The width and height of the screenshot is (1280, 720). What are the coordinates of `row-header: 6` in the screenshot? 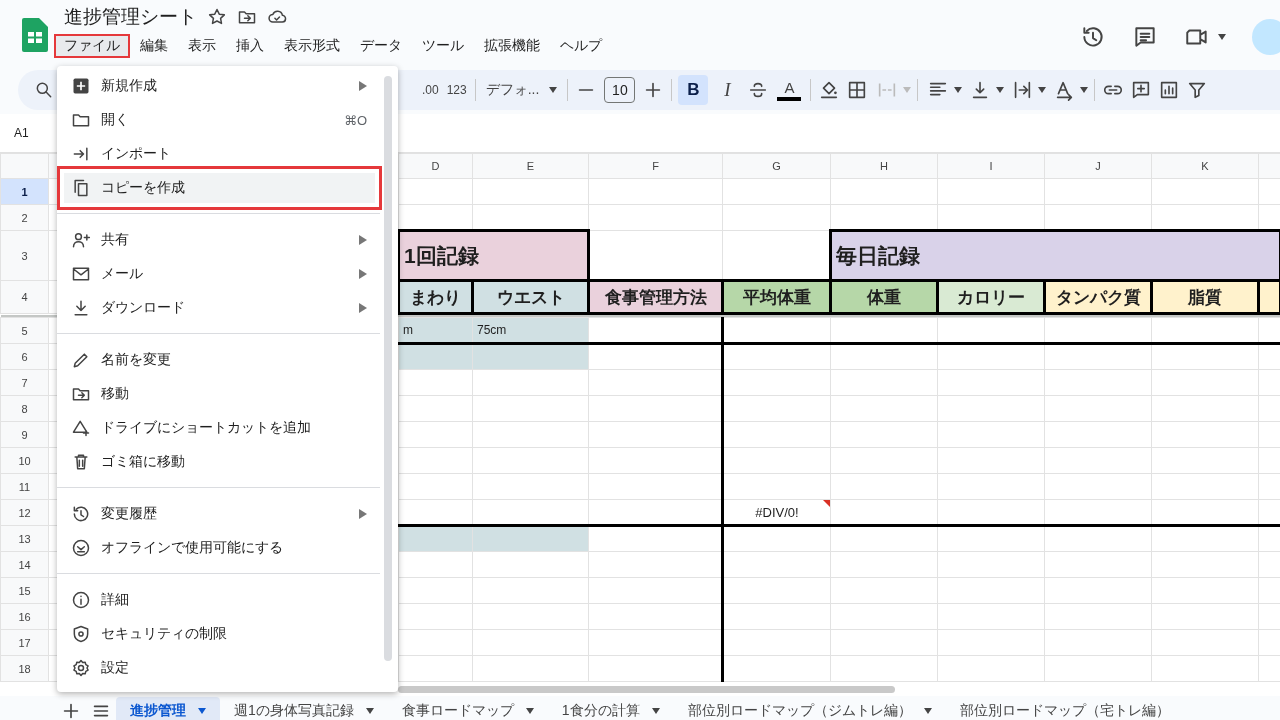 It's located at (24, 356).